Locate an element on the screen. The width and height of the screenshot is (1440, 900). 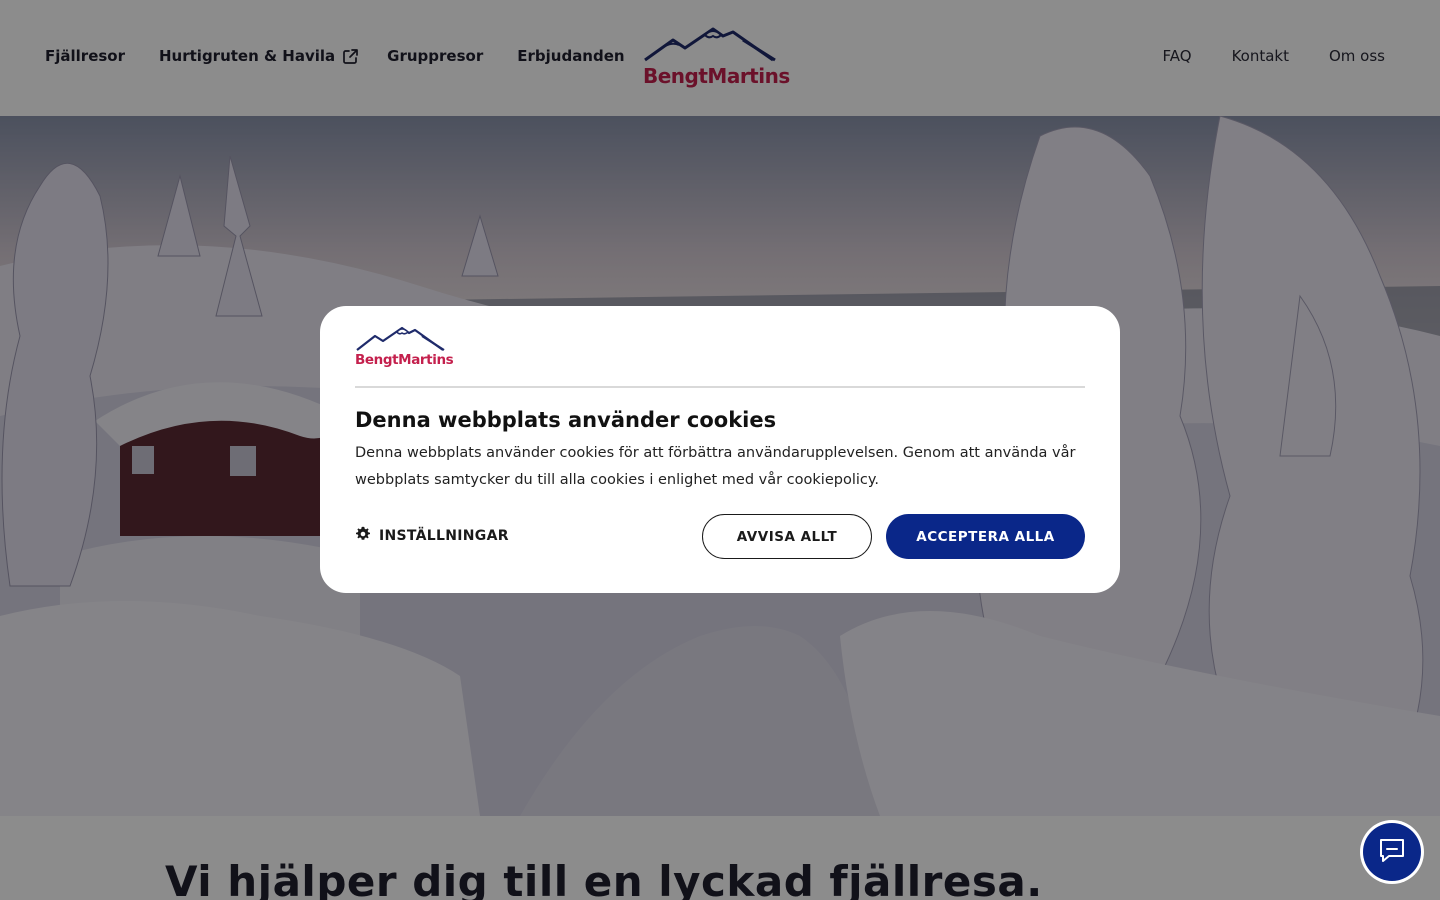
reject-all-button: AVVISA ALLT is located at coordinates (787, 536).